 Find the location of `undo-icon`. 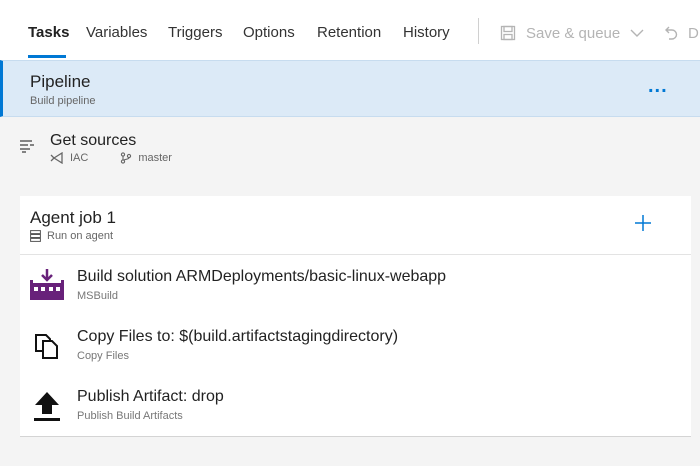

undo-icon is located at coordinates (671, 33).